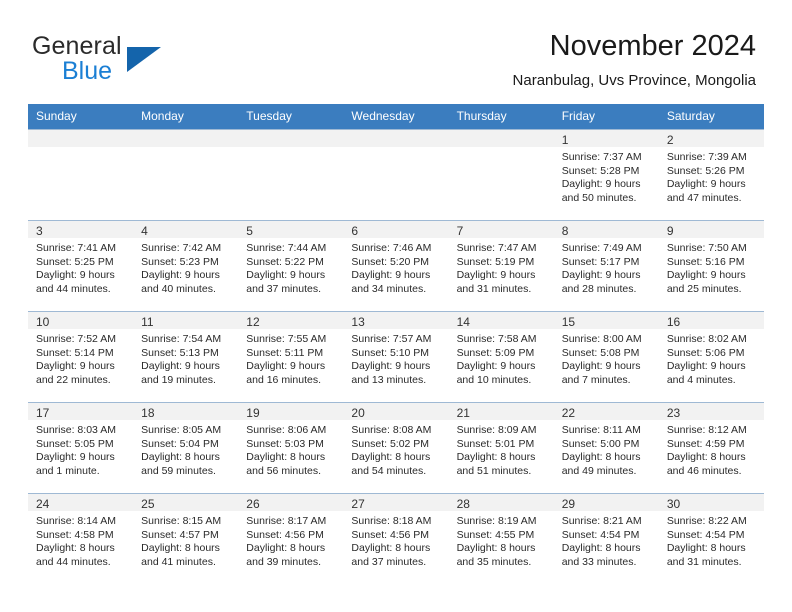 The height and width of the screenshot is (612, 792). What do you see at coordinates (286, 430) in the screenshot?
I see `sunrise-line: Sunrise: 8:06 AM` at bounding box center [286, 430].